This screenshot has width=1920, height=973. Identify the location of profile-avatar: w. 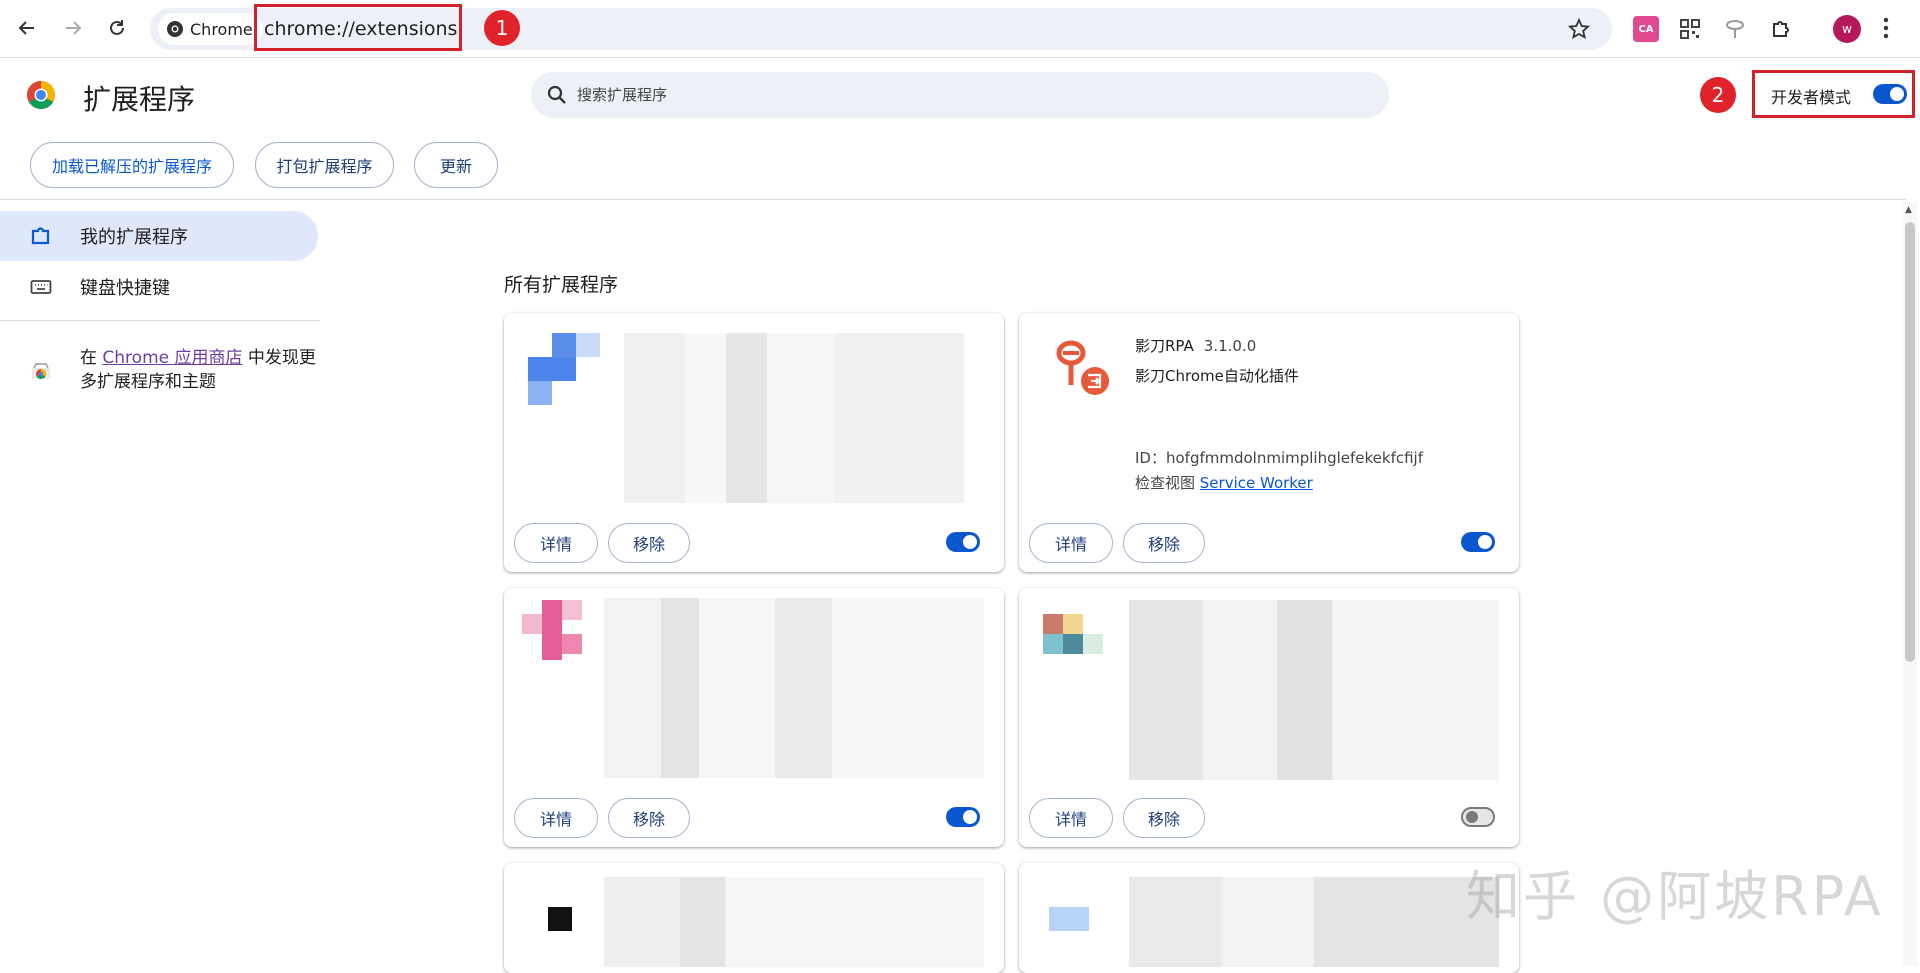
(1847, 29).